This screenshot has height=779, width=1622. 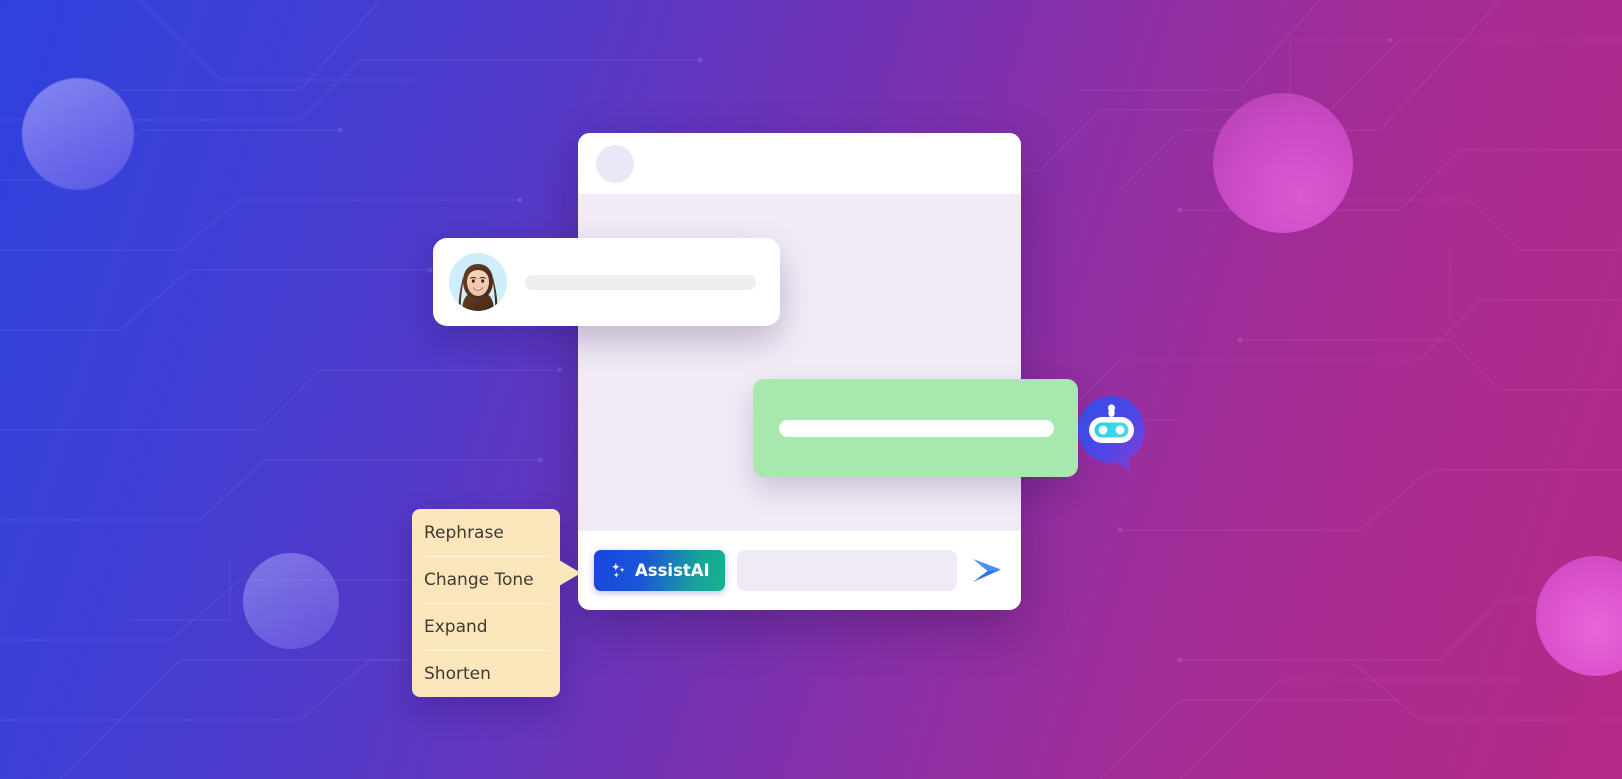 What do you see at coordinates (799, 163) in the screenshot?
I see `chat-window-header` at bounding box center [799, 163].